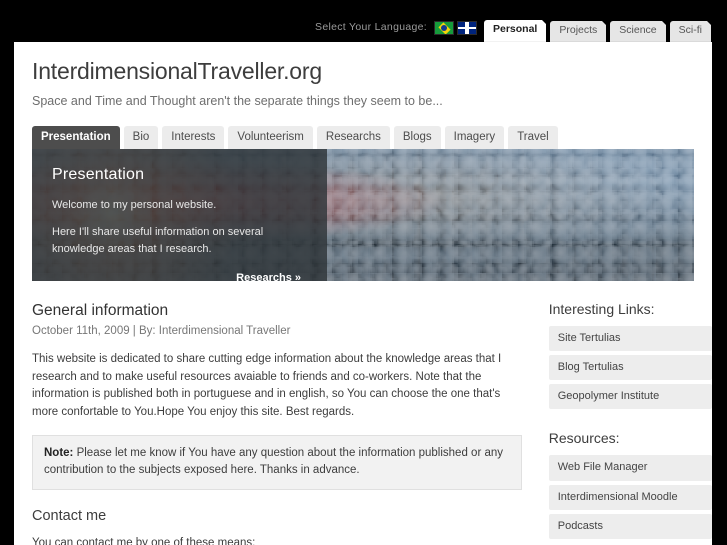 The height and width of the screenshot is (545, 727). What do you see at coordinates (444, 28) in the screenshot?
I see `brazil-flag-icon` at bounding box center [444, 28].